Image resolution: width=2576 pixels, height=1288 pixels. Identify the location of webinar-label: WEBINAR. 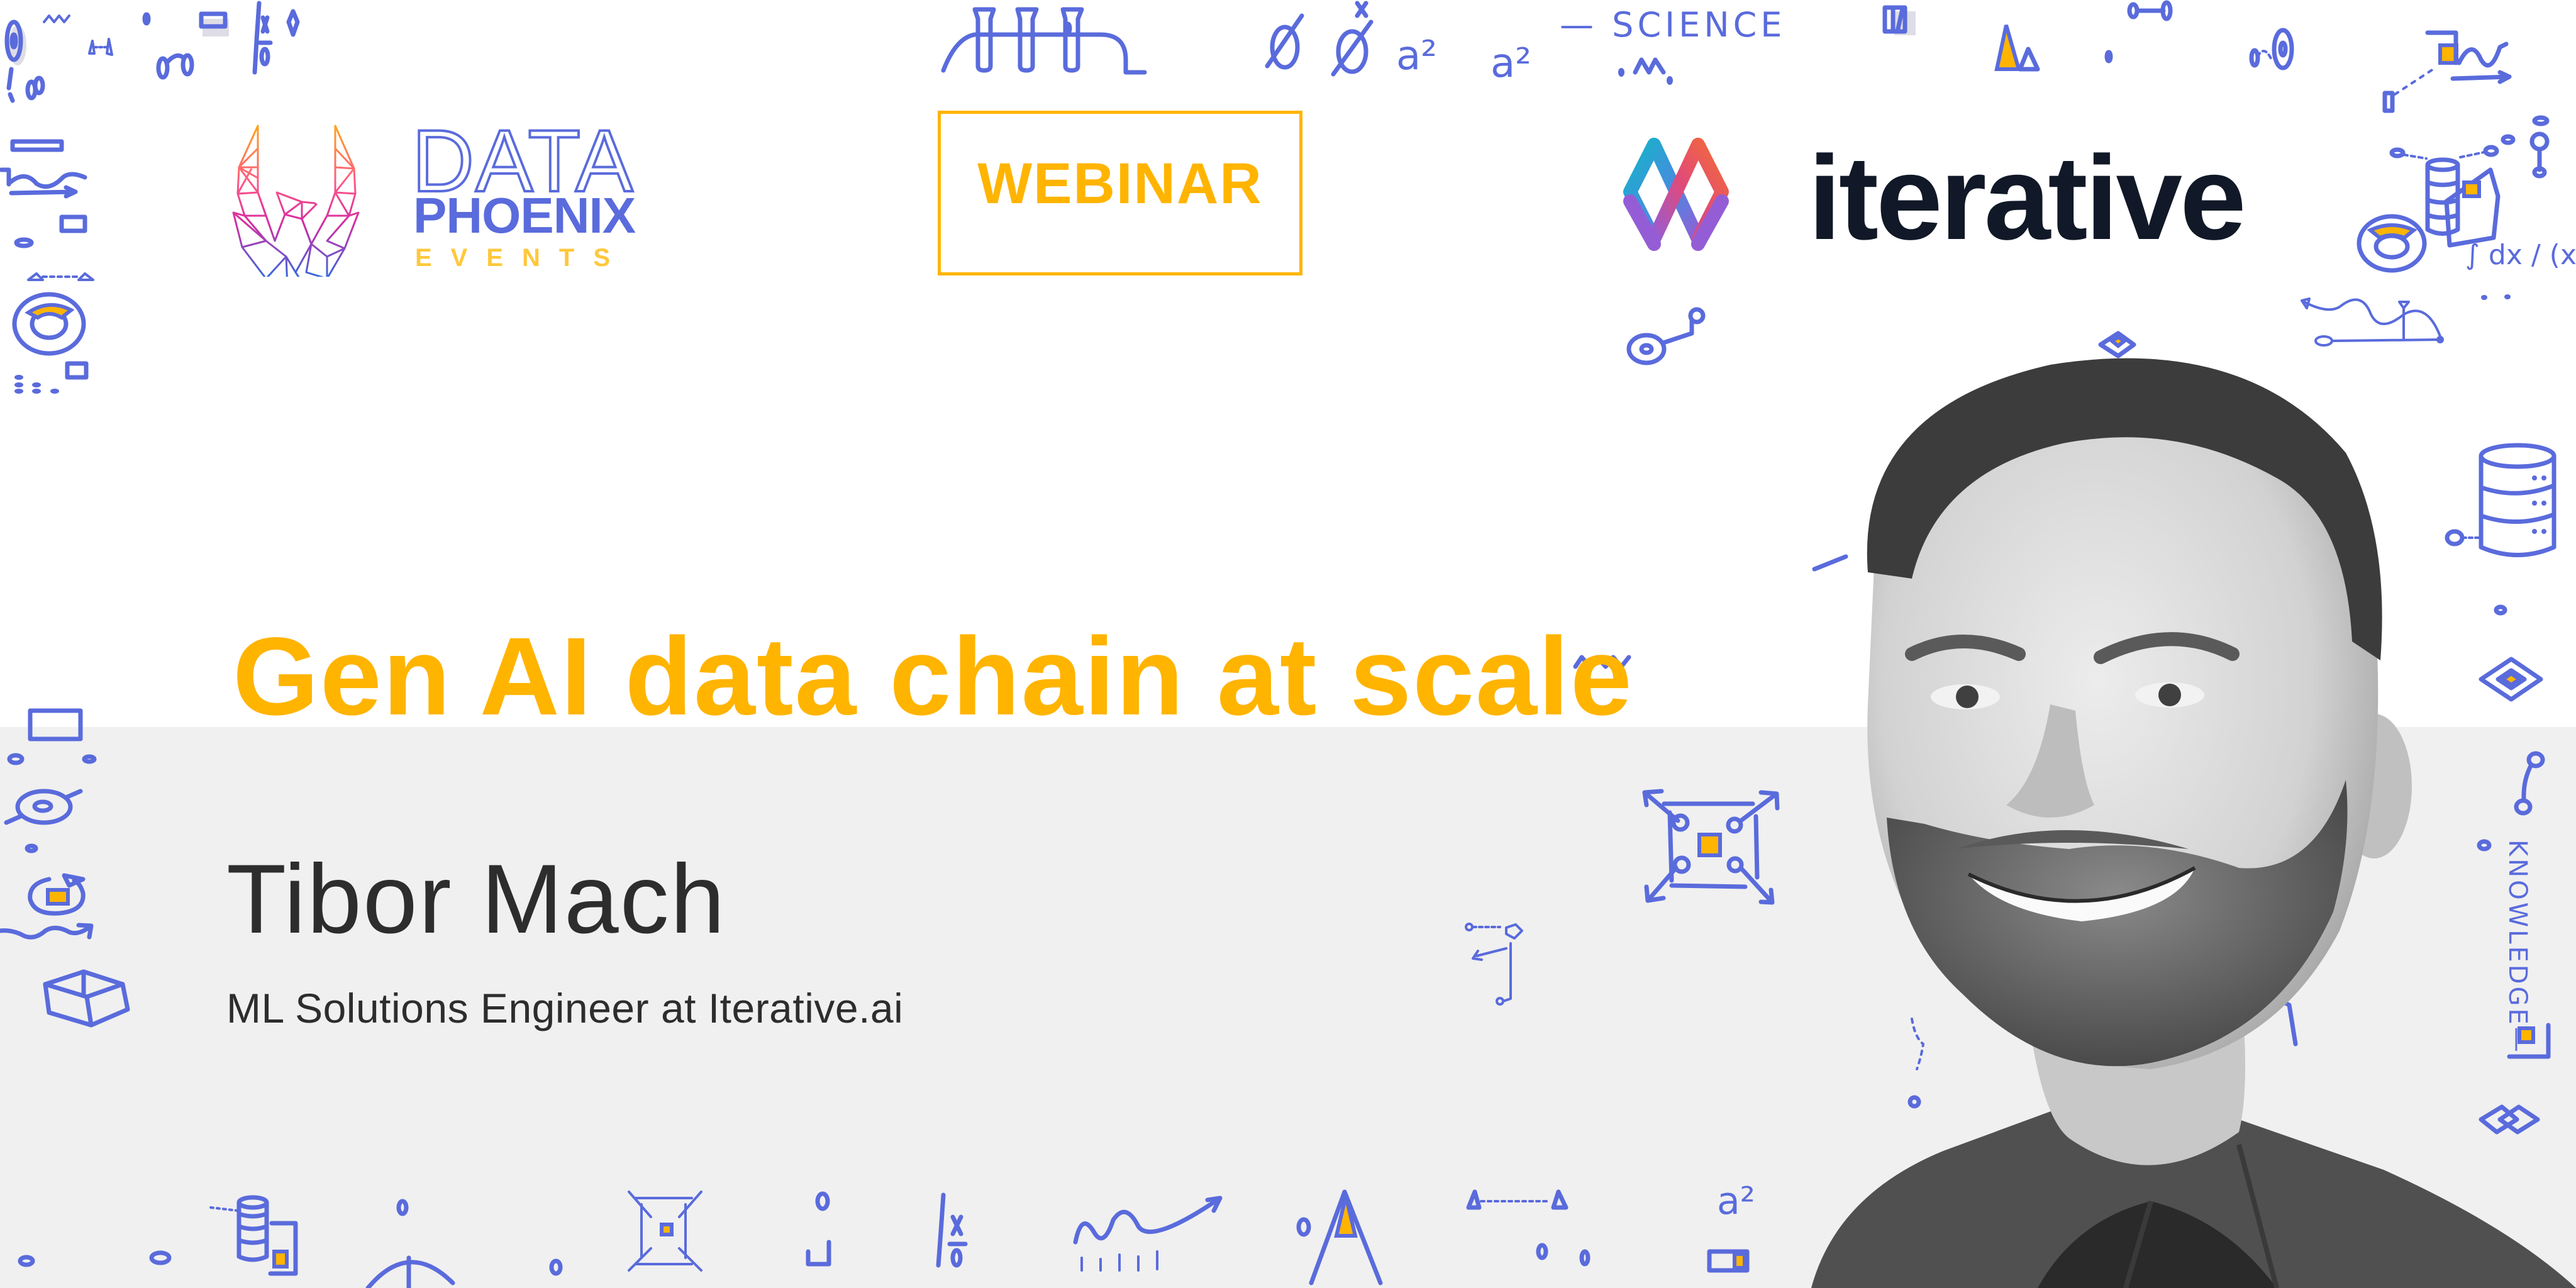
(1120, 183).